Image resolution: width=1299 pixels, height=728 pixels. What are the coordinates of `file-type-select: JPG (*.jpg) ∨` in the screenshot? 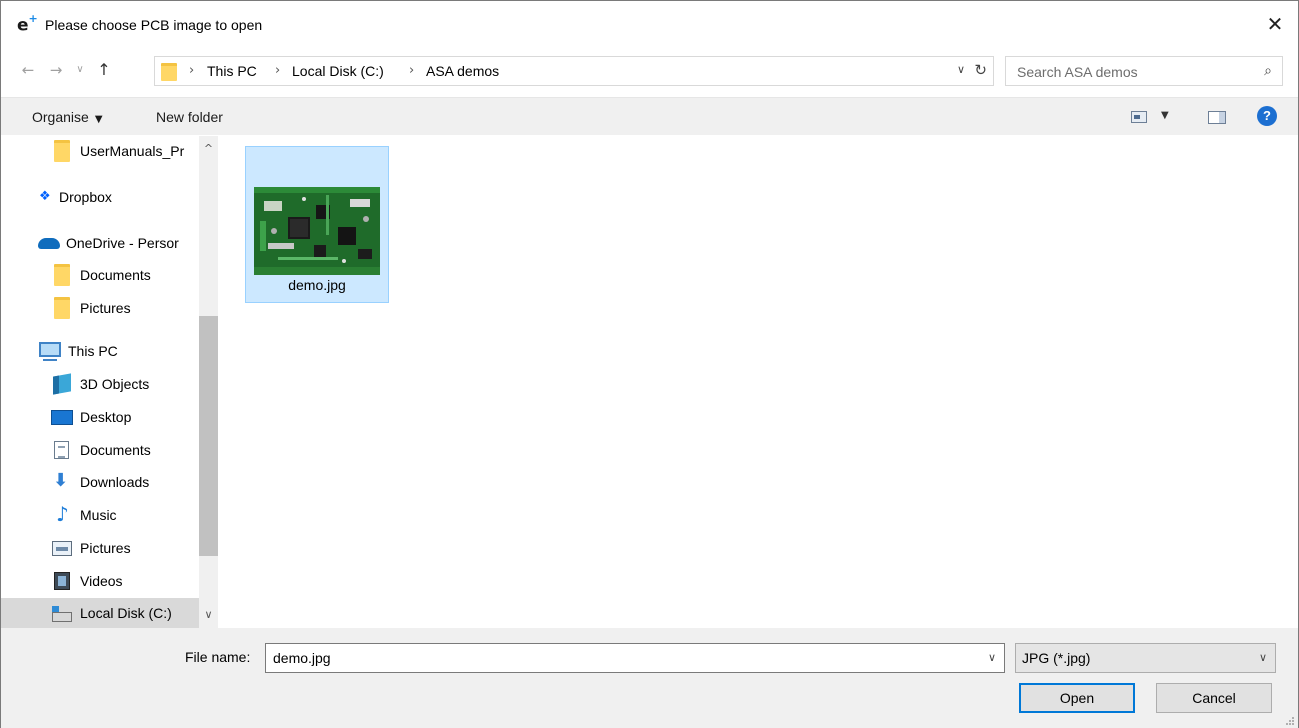 It's located at (1145, 658).